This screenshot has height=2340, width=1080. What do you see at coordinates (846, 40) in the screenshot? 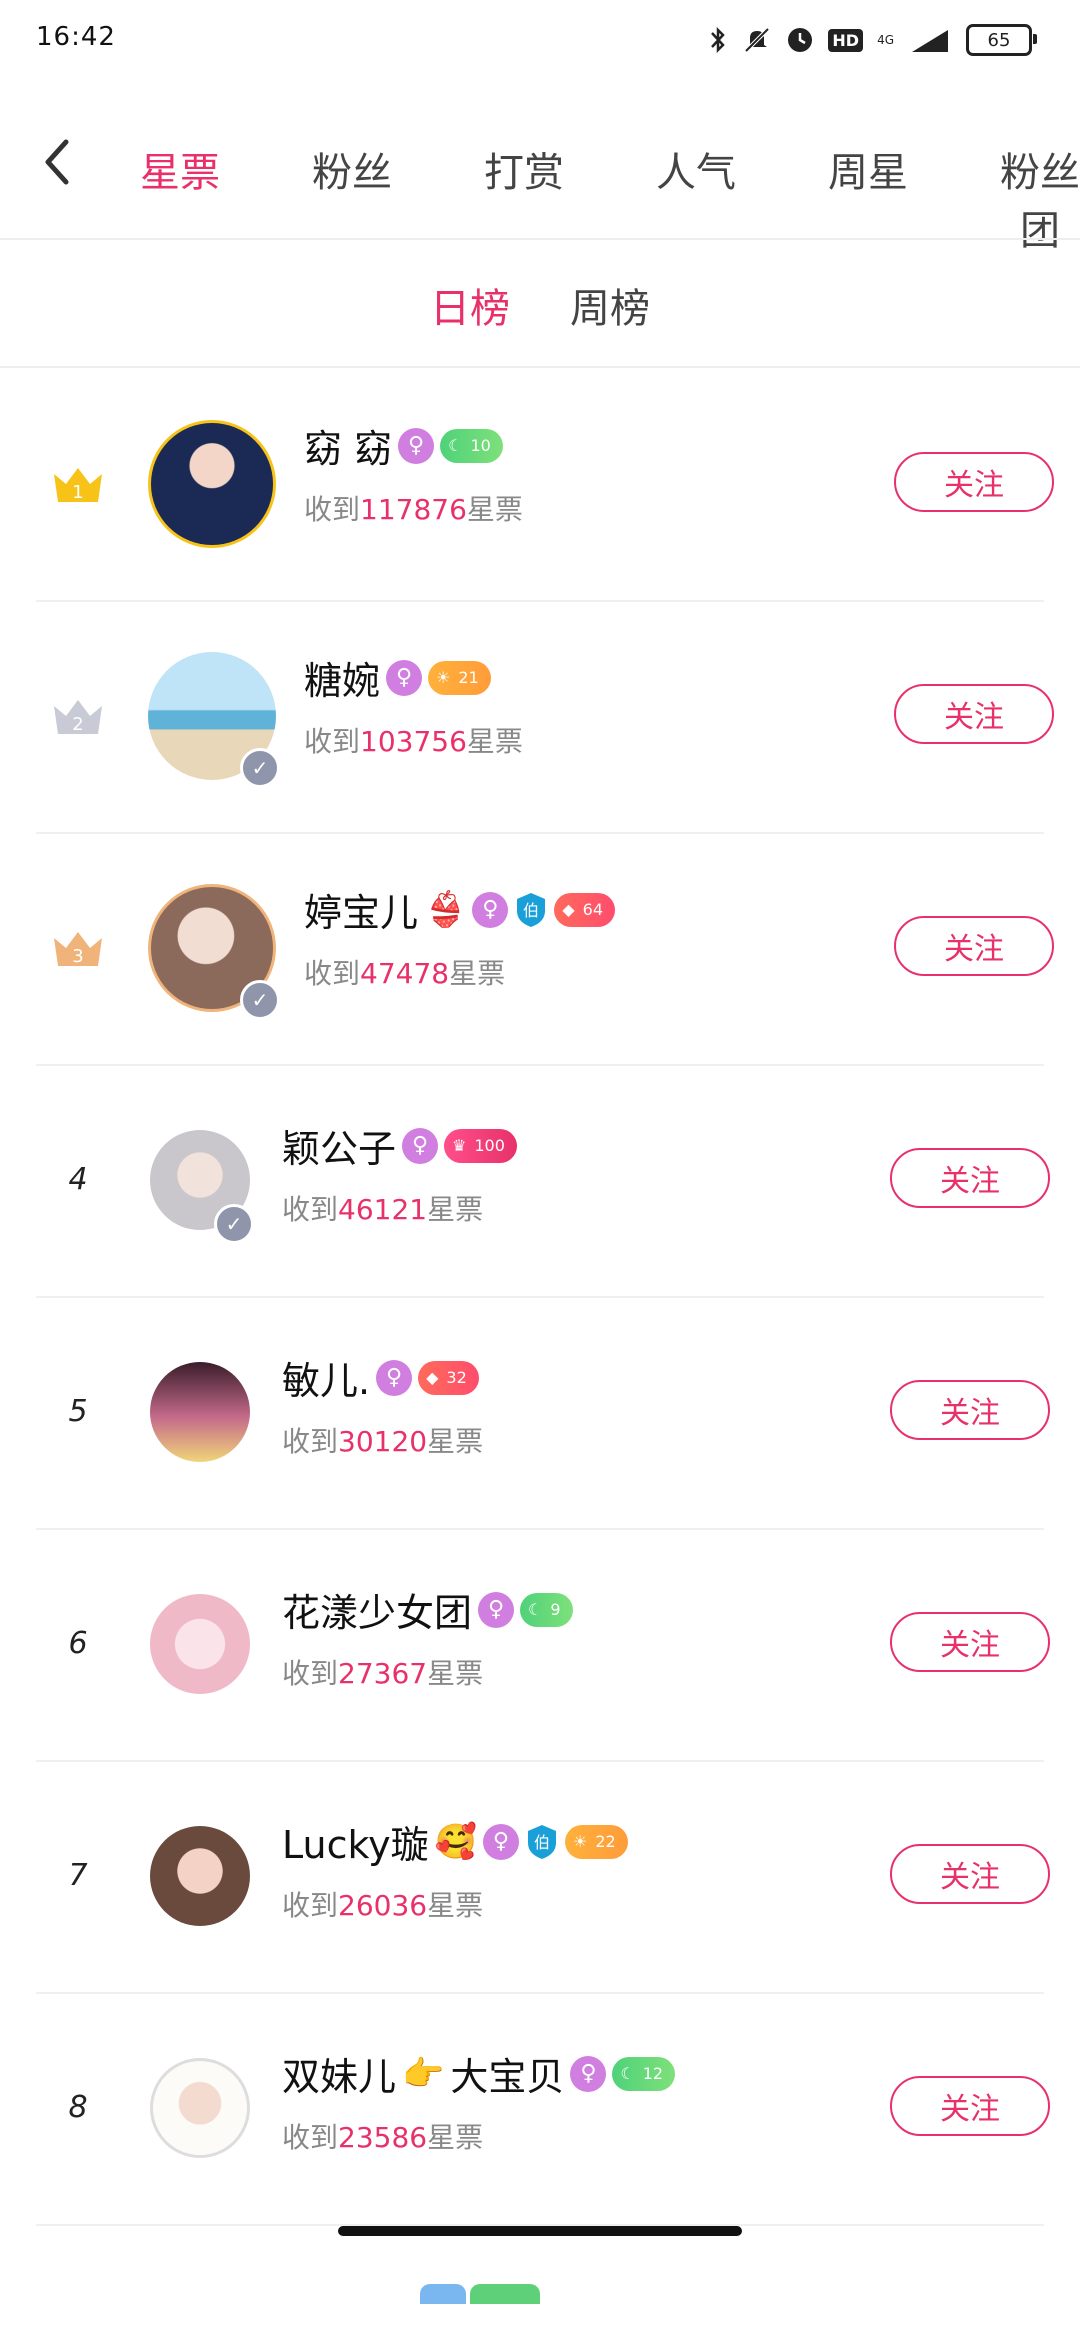
I see `hd-badge: HD` at bounding box center [846, 40].